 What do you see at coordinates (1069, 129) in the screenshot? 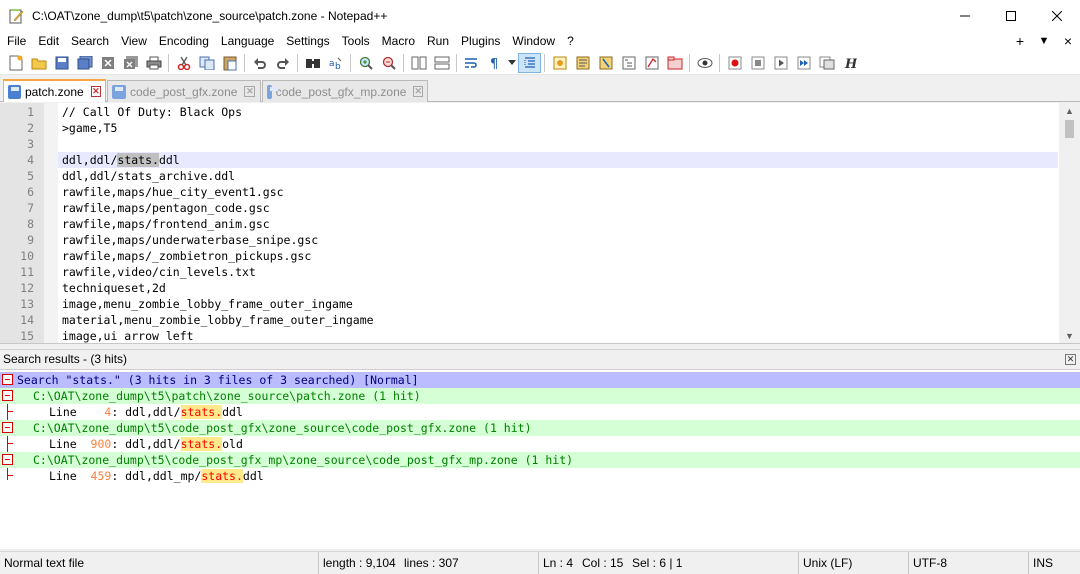
I see `scrollbar-thumb` at bounding box center [1069, 129].